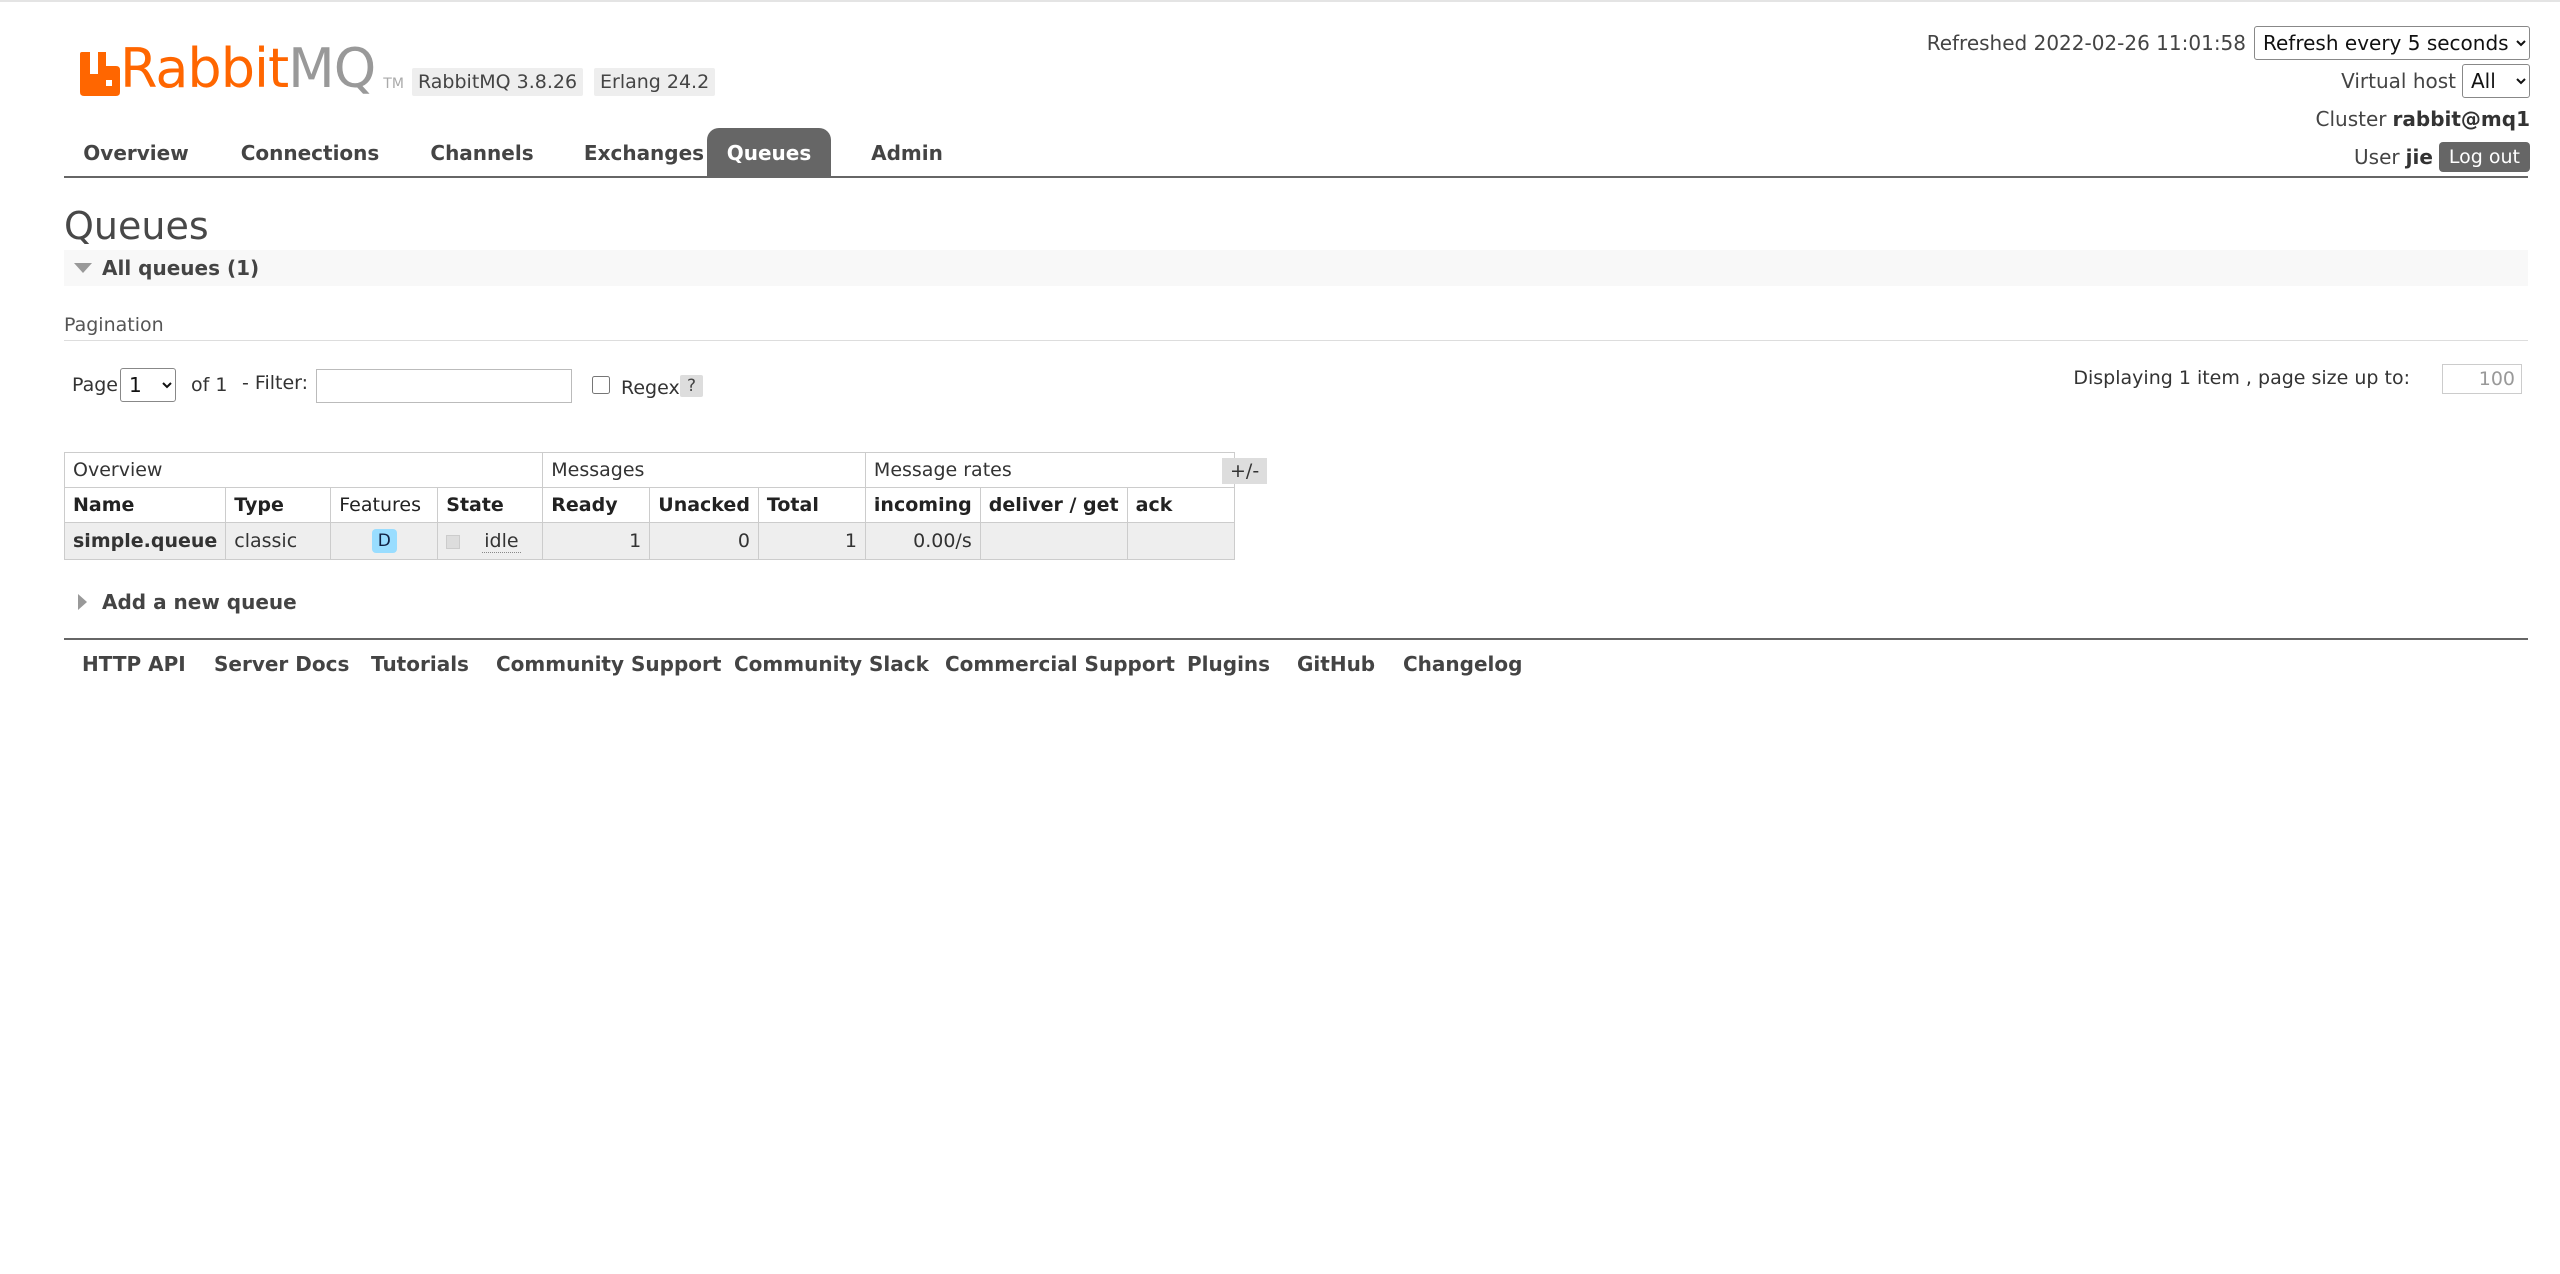  I want to click on col-header-deliver-get: deliver / get, so click(1053, 505).